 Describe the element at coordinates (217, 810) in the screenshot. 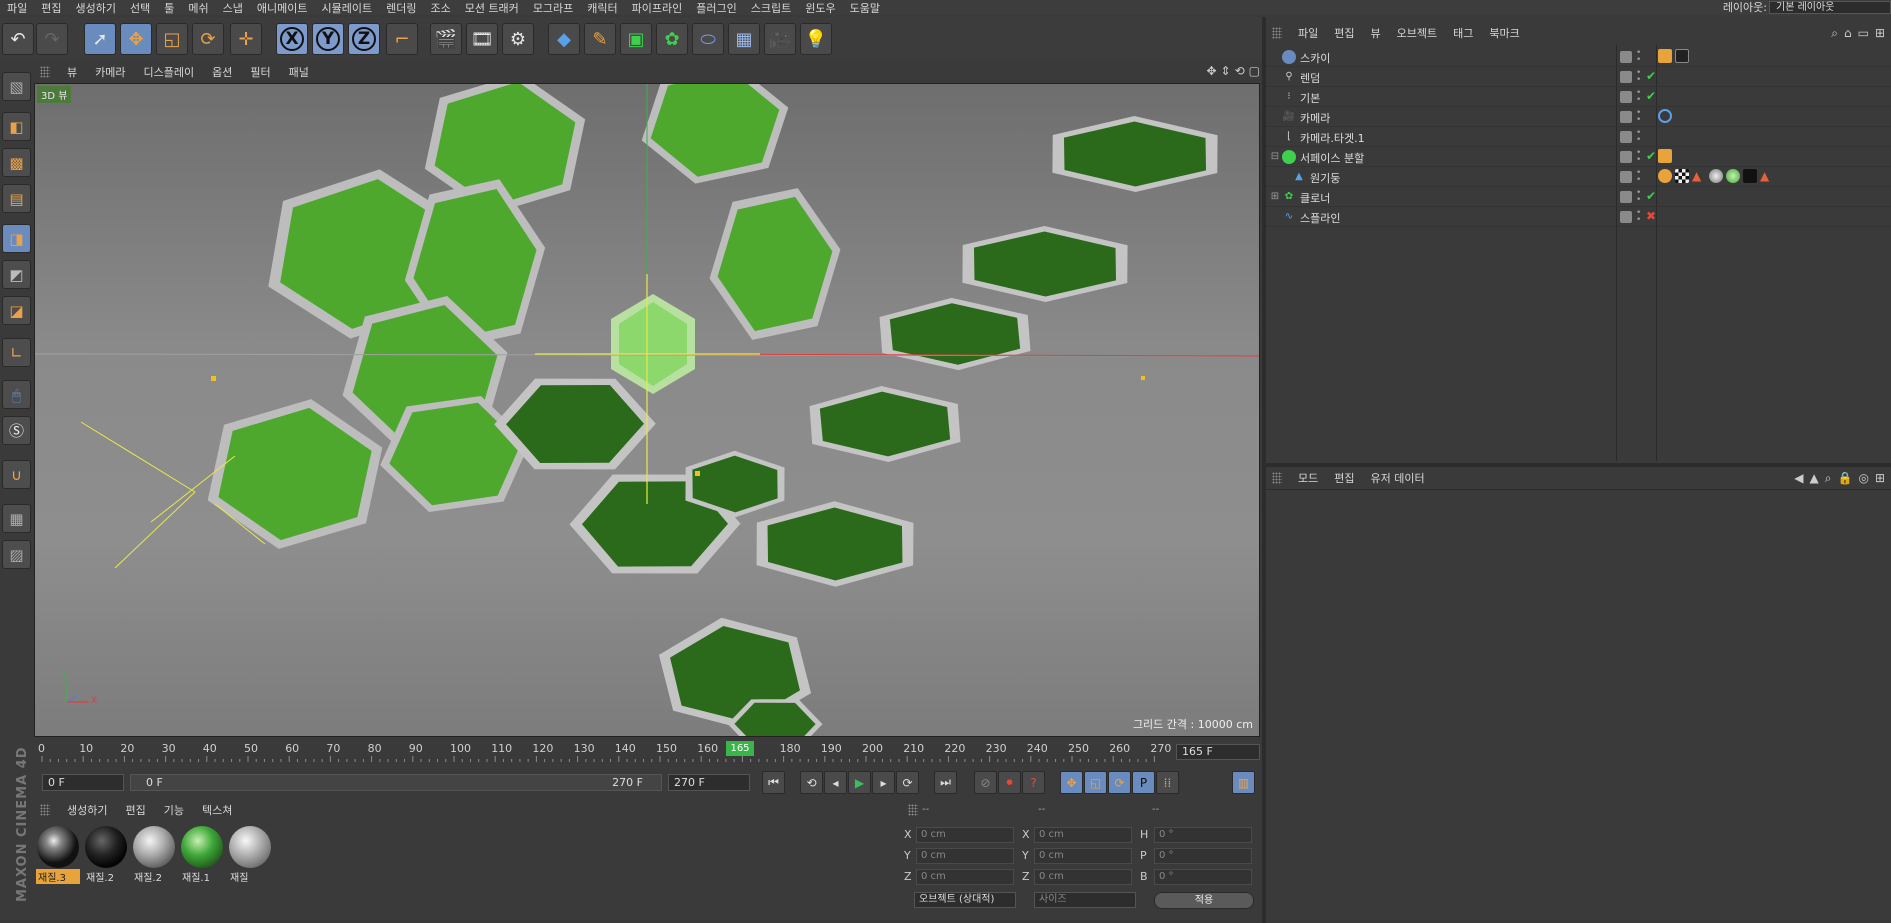

I see `material-menu-texture: 텍스쳐` at that location.